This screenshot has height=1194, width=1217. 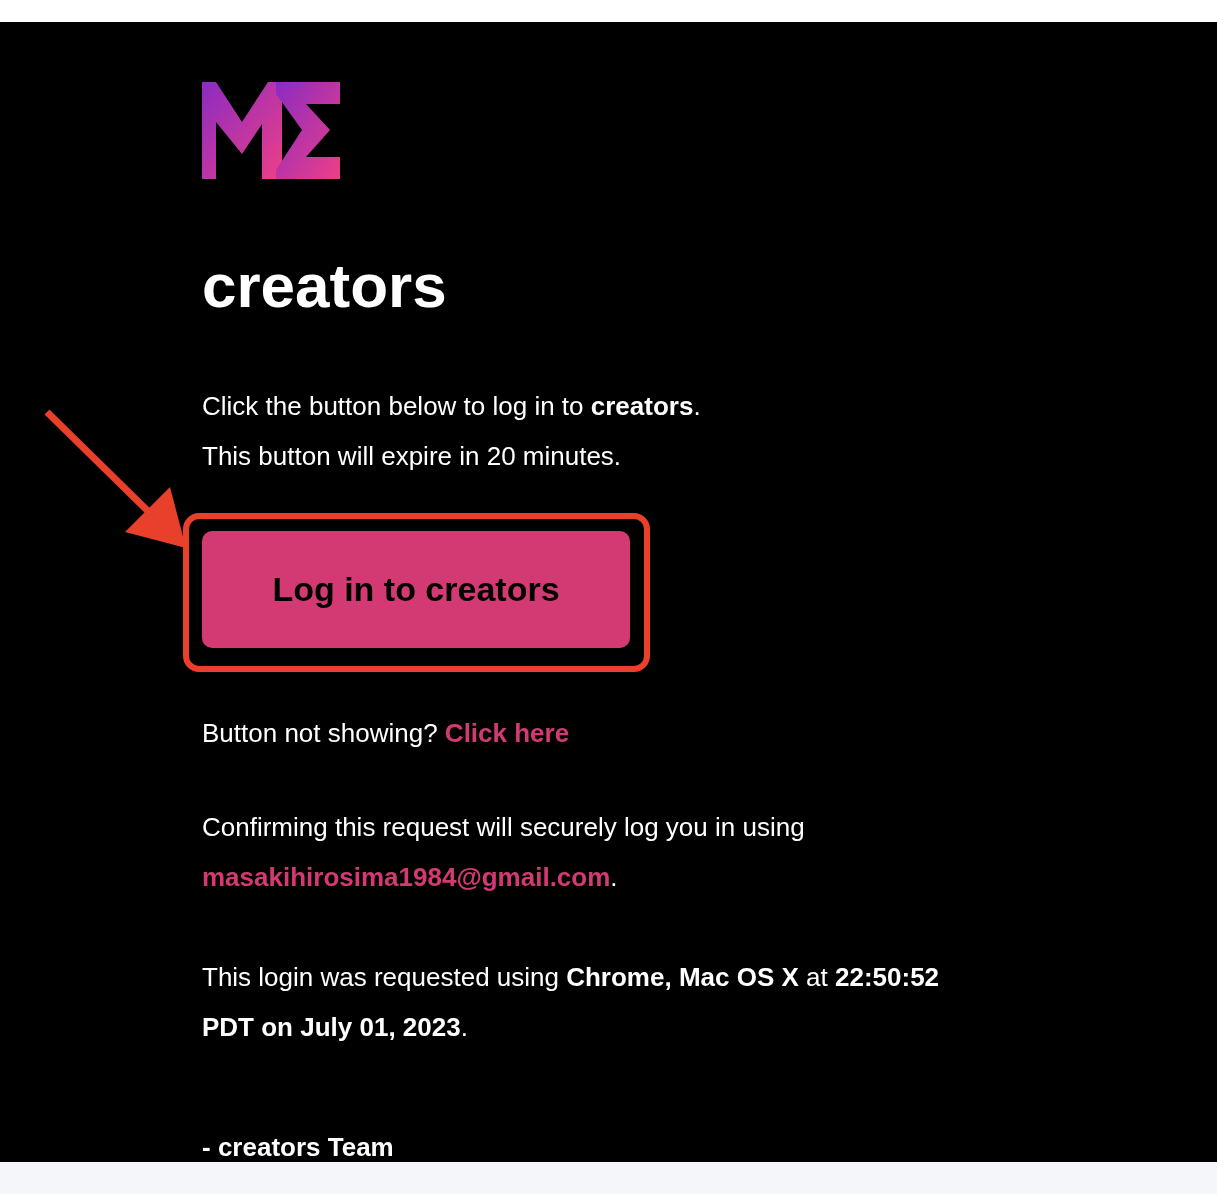 What do you see at coordinates (571, 1002) in the screenshot?
I see `request-info: This login was requested using Chrome, Mac OS X at 22:50:52 PDT on July 01, 2023.` at bounding box center [571, 1002].